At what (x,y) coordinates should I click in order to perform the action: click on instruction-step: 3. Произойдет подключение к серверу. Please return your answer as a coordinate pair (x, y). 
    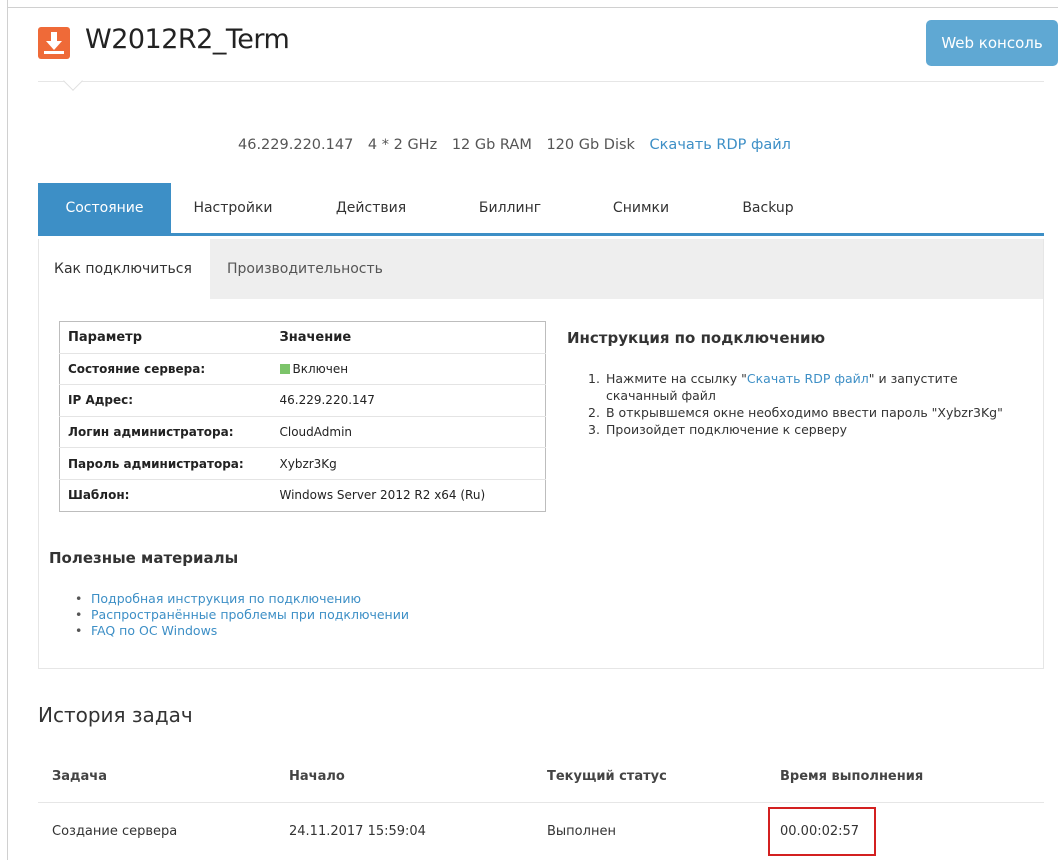
    Looking at the image, I should click on (808, 429).